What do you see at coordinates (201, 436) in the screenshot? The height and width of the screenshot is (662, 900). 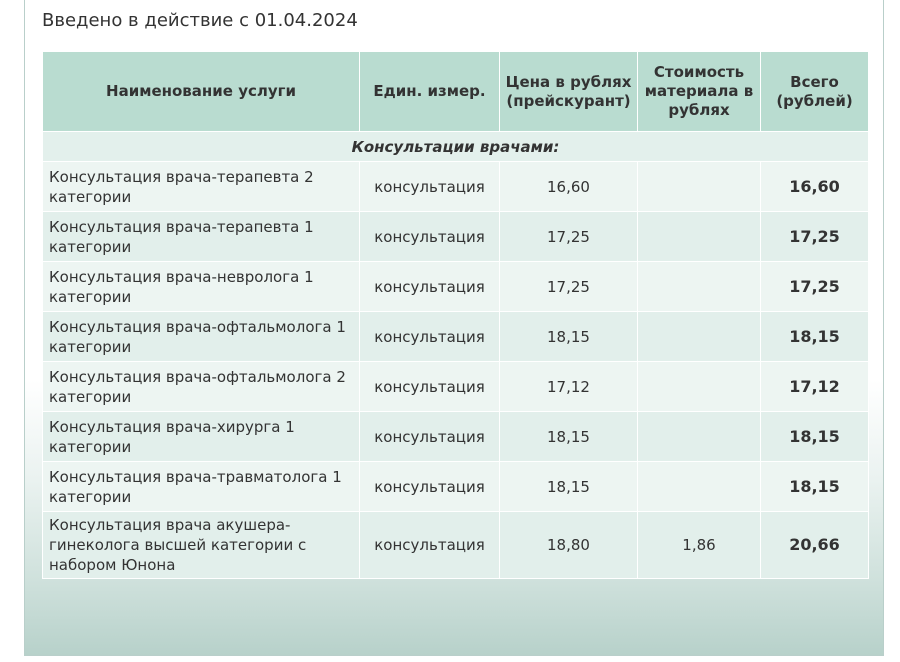 I see `service-name: Консультация врача-хирурга 1 категории` at bounding box center [201, 436].